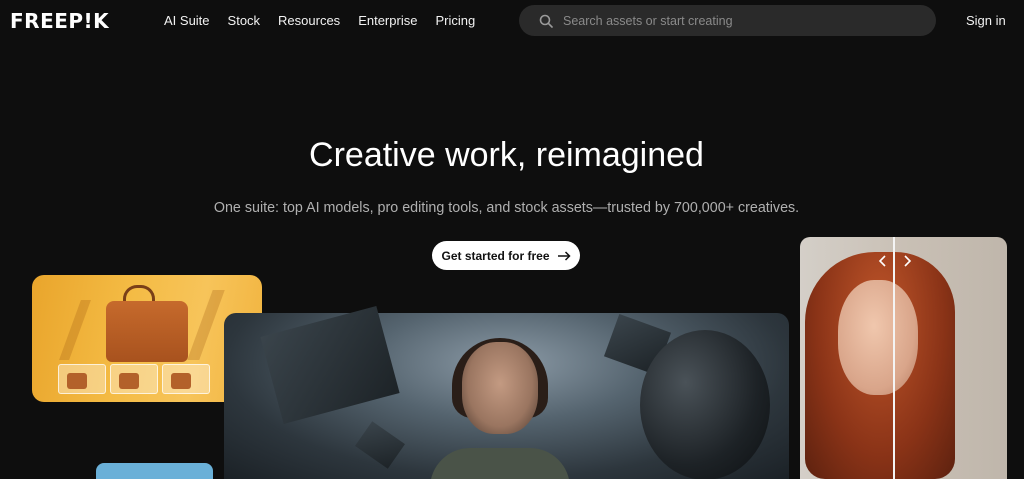  Describe the element at coordinates (506, 155) in the screenshot. I see `hero-title: Creative work, reimagined` at that location.